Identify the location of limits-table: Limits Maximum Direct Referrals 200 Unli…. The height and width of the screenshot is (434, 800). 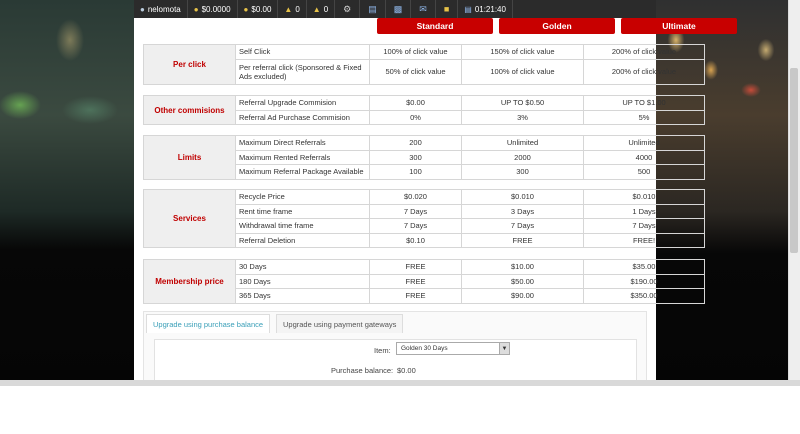
(424, 157).